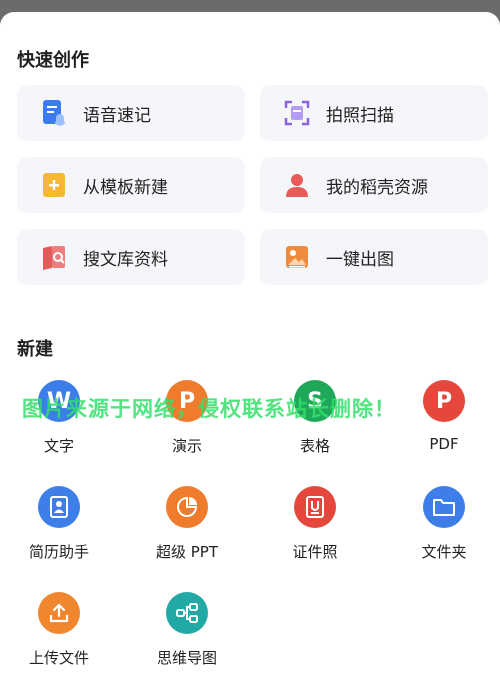 The height and width of the screenshot is (690, 500). I want to click on upload-file: 上传文件, so click(59, 641).